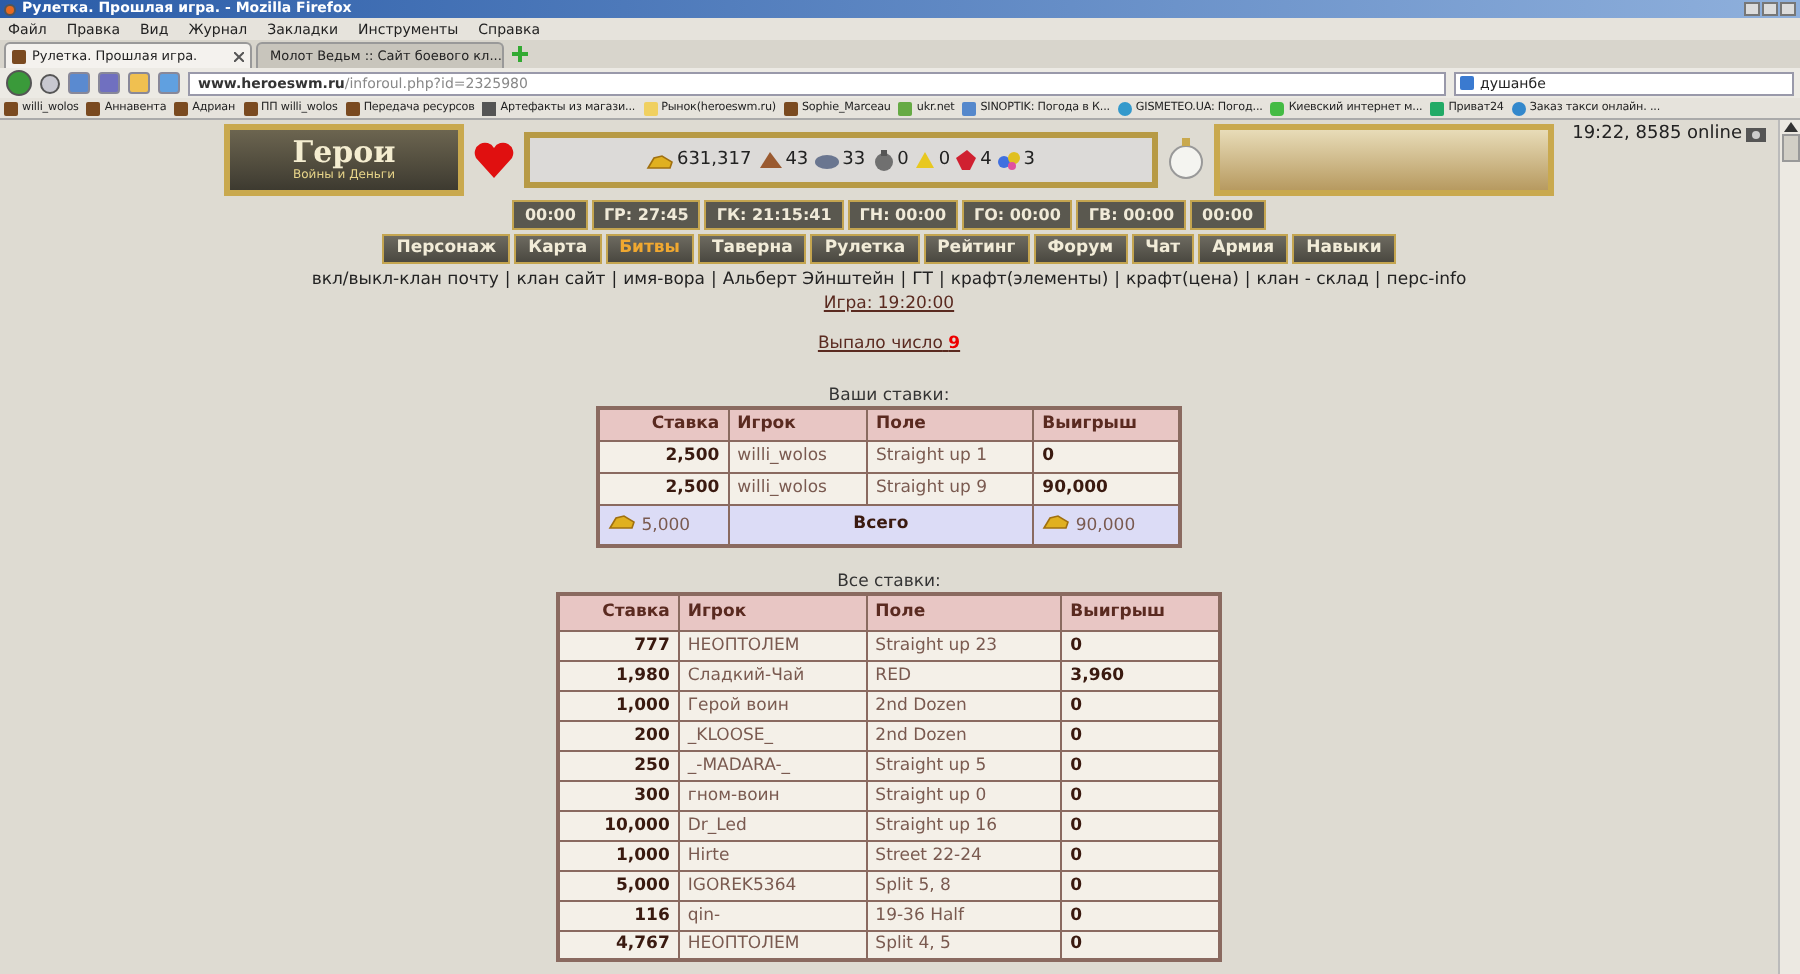  Describe the element at coordinates (664, 280) in the screenshot. I see `link: имя-вора` at that location.